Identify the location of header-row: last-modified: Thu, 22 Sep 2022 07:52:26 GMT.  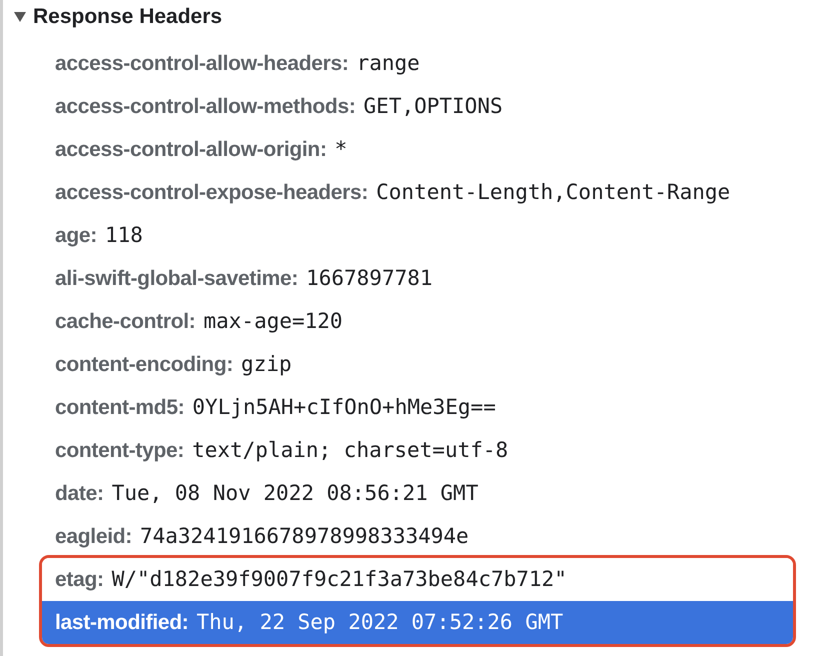
(417, 622).